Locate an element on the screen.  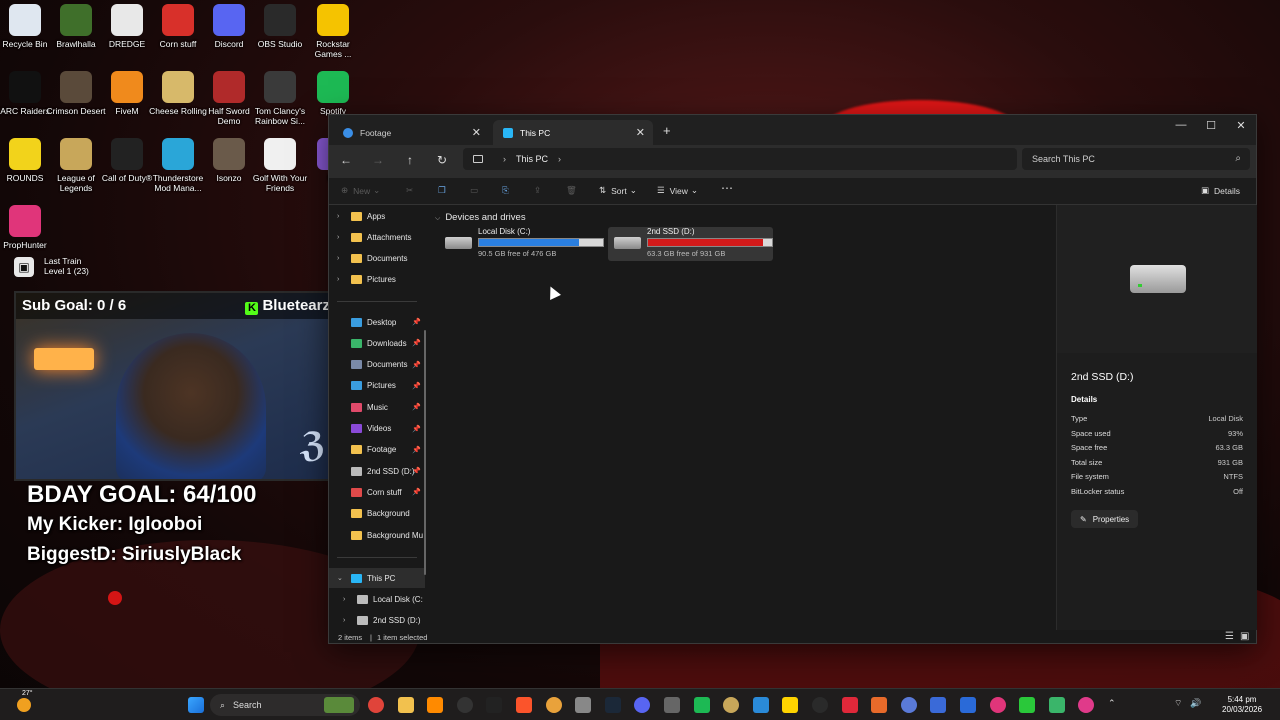
new-button: ⊕ New ⌄ is located at coordinates (360, 190).